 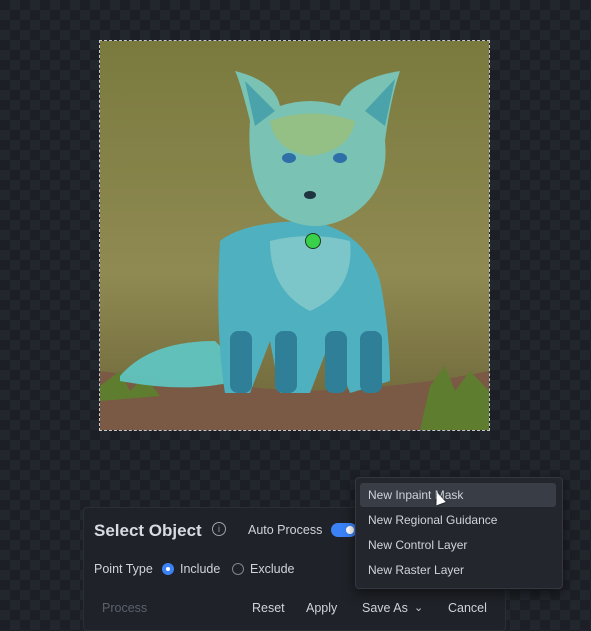 I want to click on auto-process-label: Auto Process, so click(x=285, y=530).